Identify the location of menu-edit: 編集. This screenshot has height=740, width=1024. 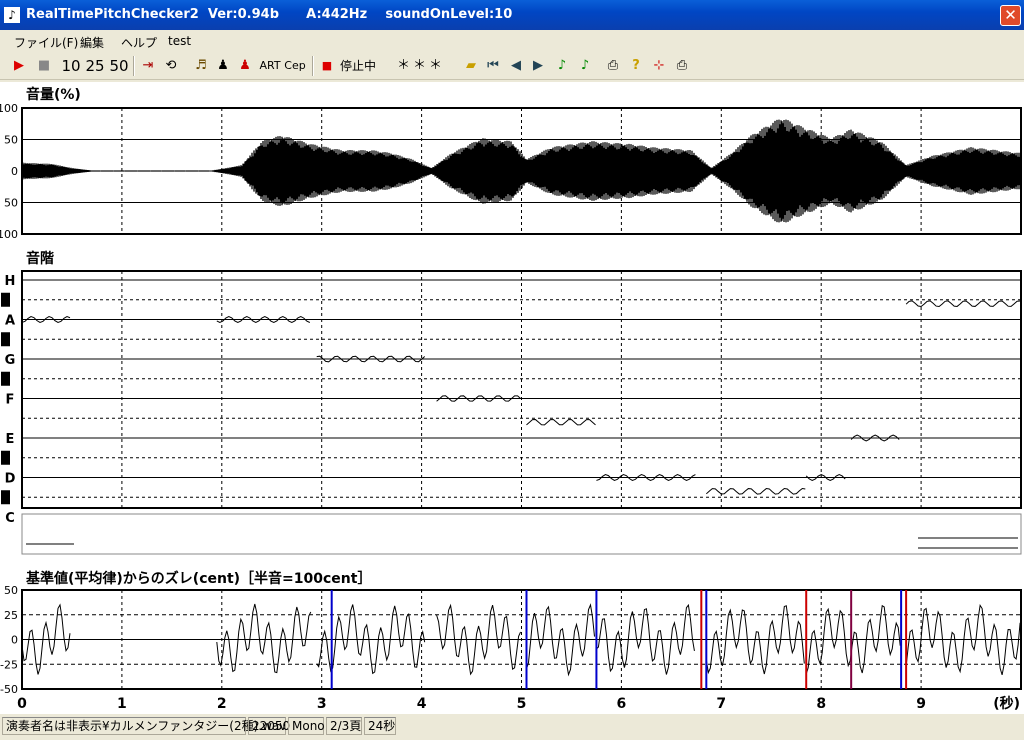
(92, 42).